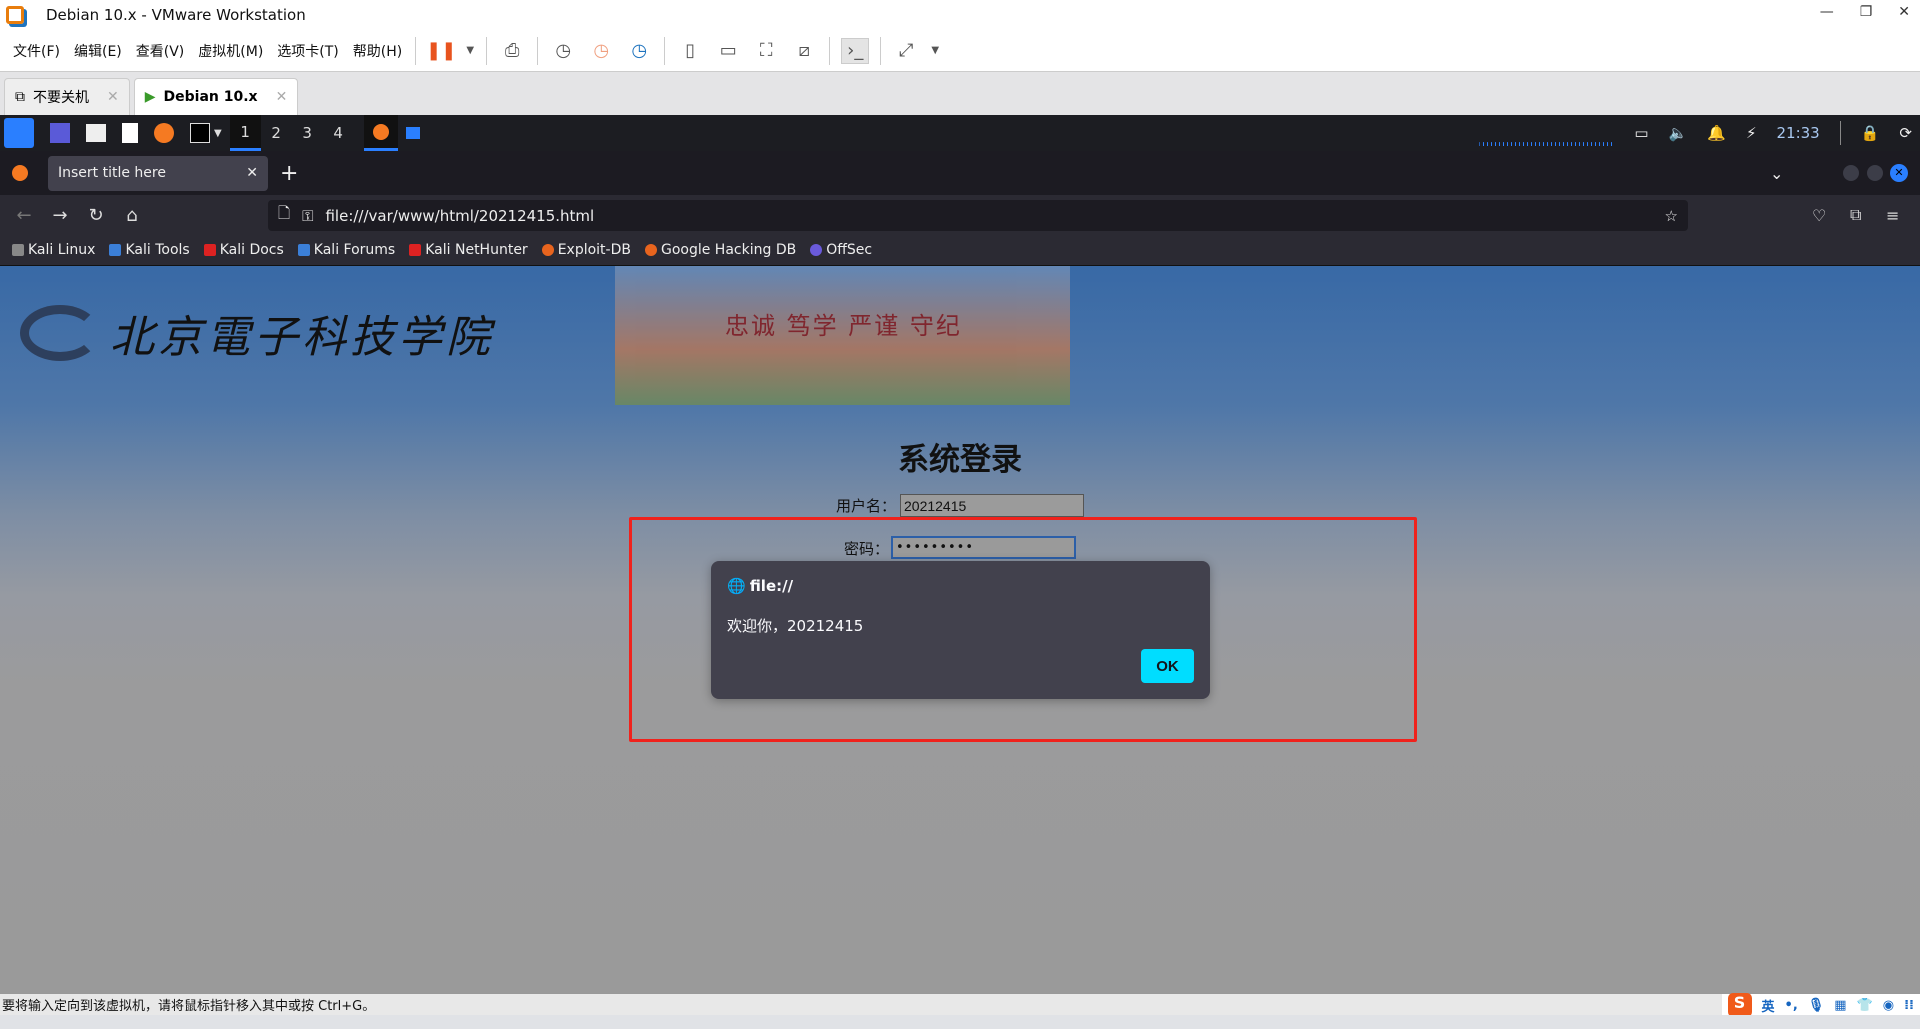 This screenshot has width=1920, height=1029. What do you see at coordinates (960, 93) in the screenshot?
I see `vm-tab-bar: ⧉ 不要关机 ✕ ▶ Debian 10.x ✕` at bounding box center [960, 93].